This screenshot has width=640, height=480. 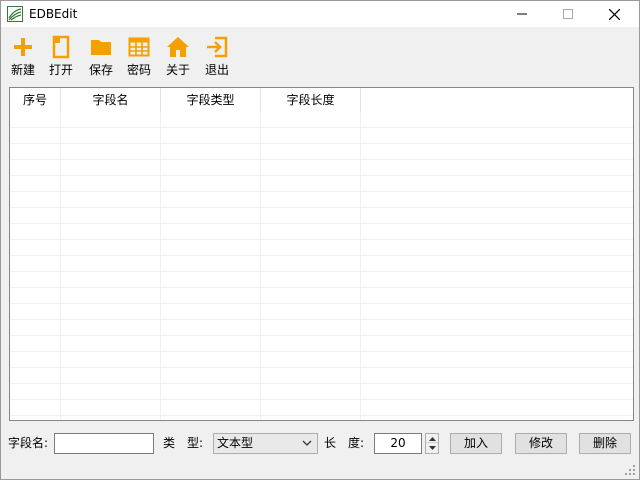 I want to click on length-input: 20, so click(x=398, y=443).